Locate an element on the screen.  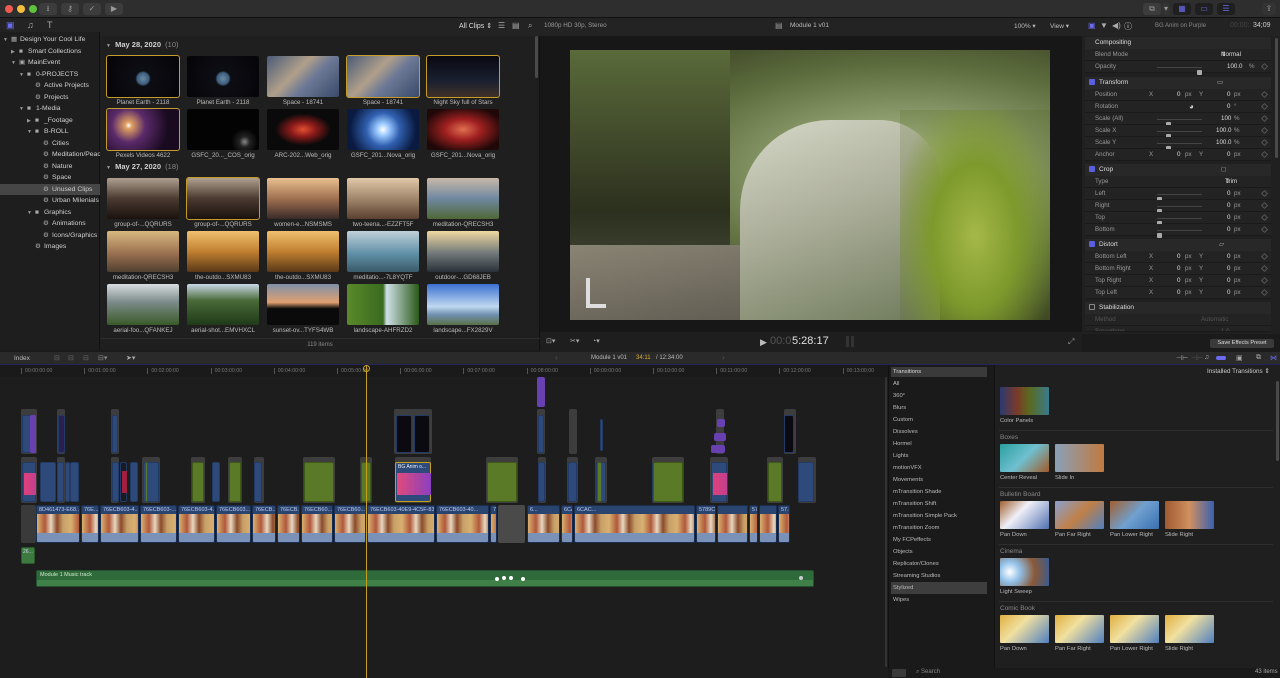
browser-clip: Night Sky full of Stars is located at coordinates (463, 80).